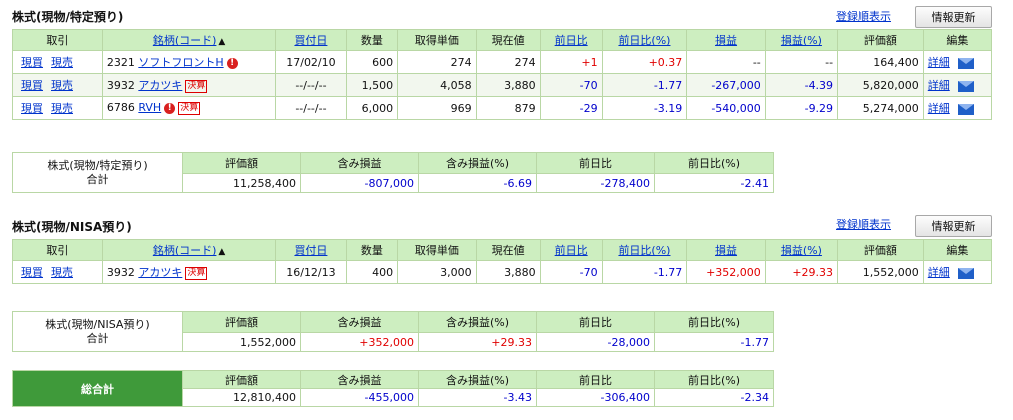  Describe the element at coordinates (149, 107) in the screenshot. I see `stock-name-link: RVH` at that location.